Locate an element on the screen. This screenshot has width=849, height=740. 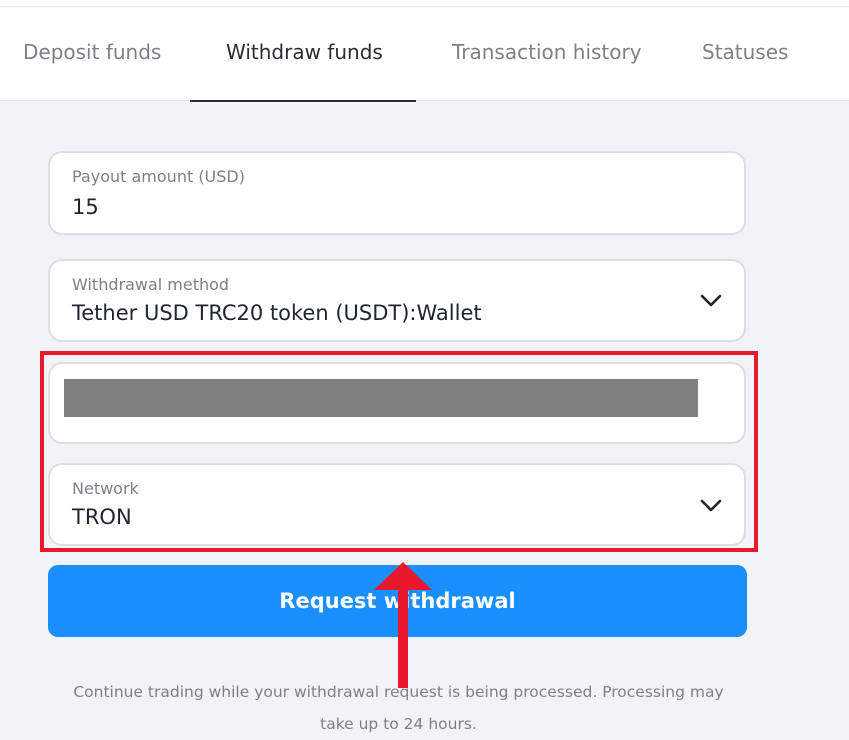
tab-transaction-history: Transaction history is located at coordinates (547, 52).